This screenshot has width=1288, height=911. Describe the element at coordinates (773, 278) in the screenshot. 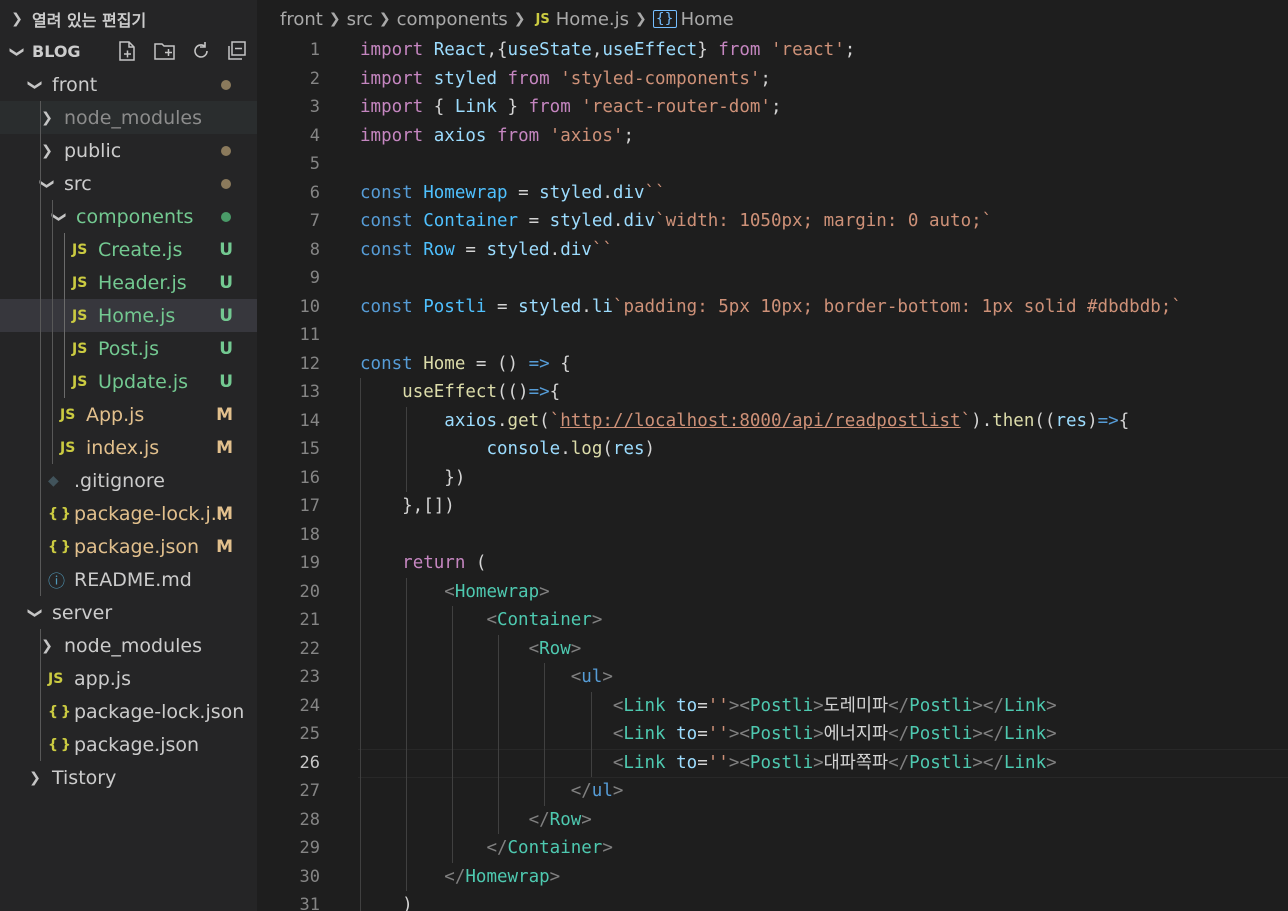

I see `code-line: 9` at that location.